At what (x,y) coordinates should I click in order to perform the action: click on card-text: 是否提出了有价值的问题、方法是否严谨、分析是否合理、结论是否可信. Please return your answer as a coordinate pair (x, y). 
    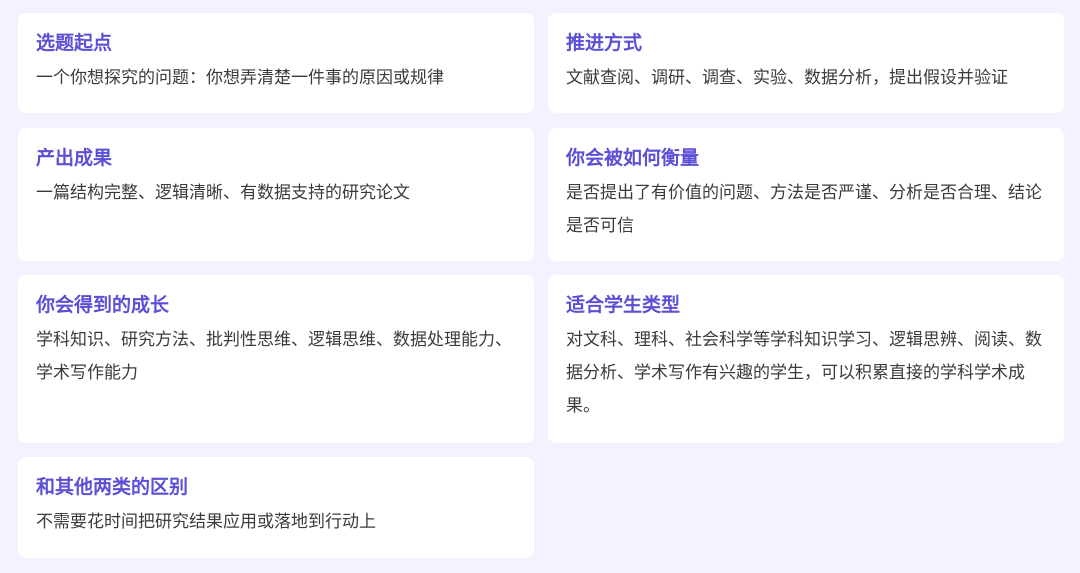
    Looking at the image, I should click on (804, 209).